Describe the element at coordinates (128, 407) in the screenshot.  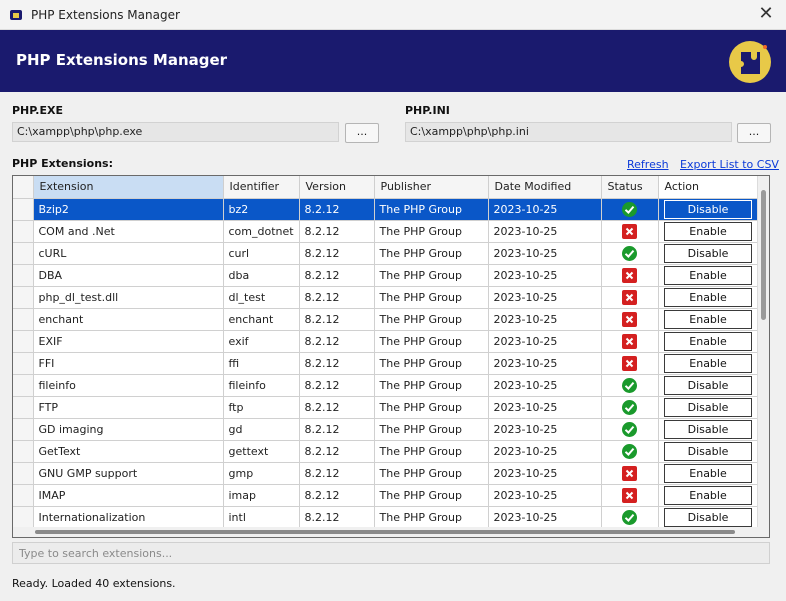
I see `cell-extension: FTP` at that location.